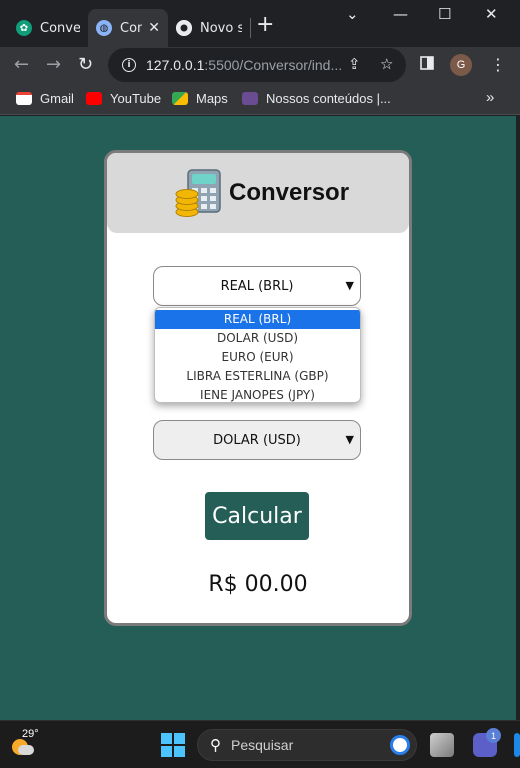  Describe the element at coordinates (400, 14) in the screenshot. I see `minimize-icon: —` at that location.